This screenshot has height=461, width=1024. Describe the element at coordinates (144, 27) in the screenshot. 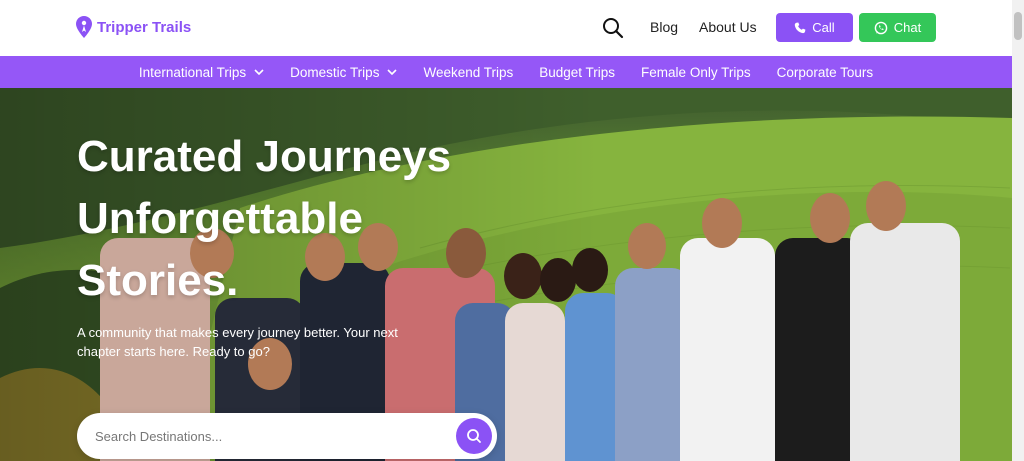

I see `brand-name: Tripper Trails` at that location.